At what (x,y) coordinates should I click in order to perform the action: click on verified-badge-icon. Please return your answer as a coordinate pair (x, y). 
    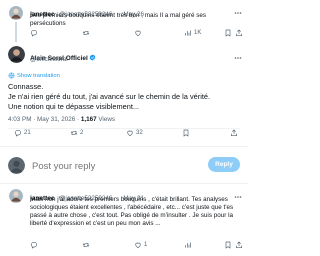
    Looking at the image, I should click on (92, 57).